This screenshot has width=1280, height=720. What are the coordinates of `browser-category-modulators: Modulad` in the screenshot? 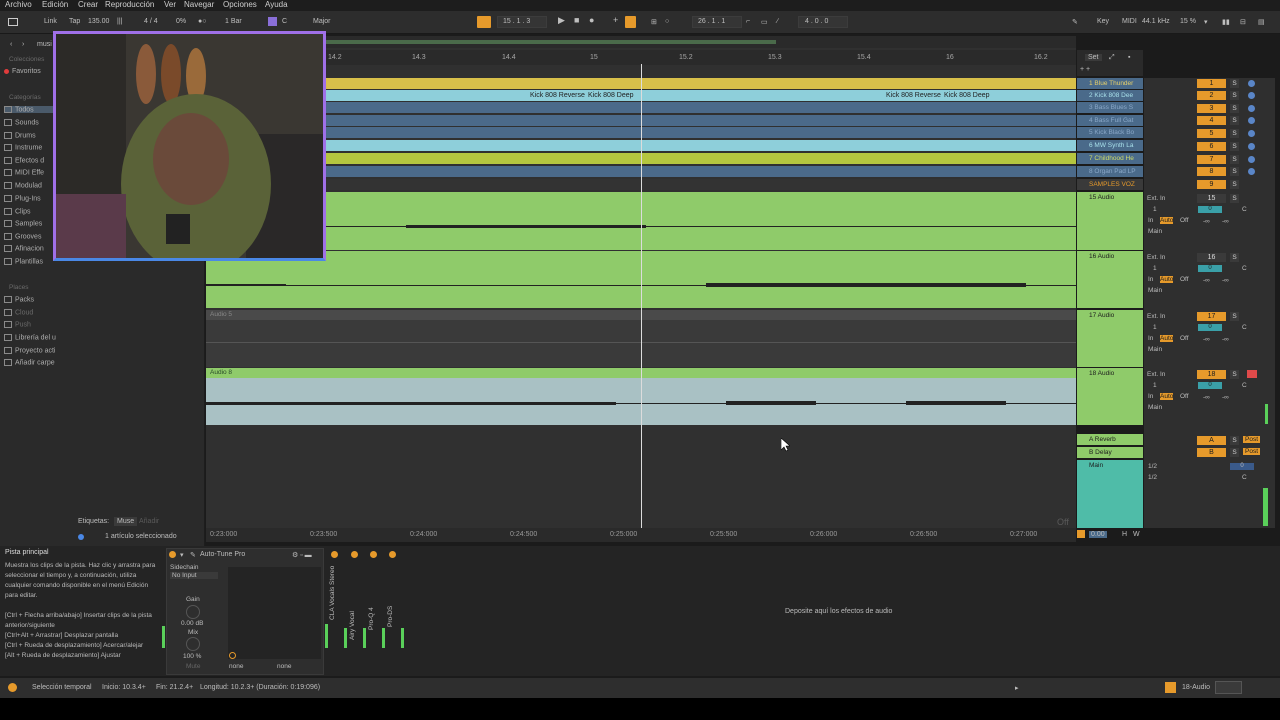 It's located at (23, 185).